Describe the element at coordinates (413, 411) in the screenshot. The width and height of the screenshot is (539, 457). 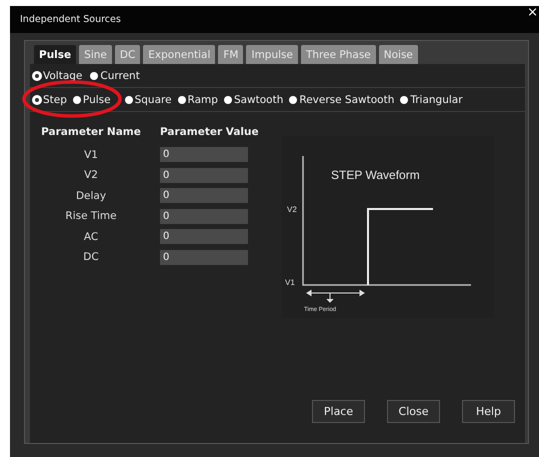
I see `dialog-button: Close` at that location.